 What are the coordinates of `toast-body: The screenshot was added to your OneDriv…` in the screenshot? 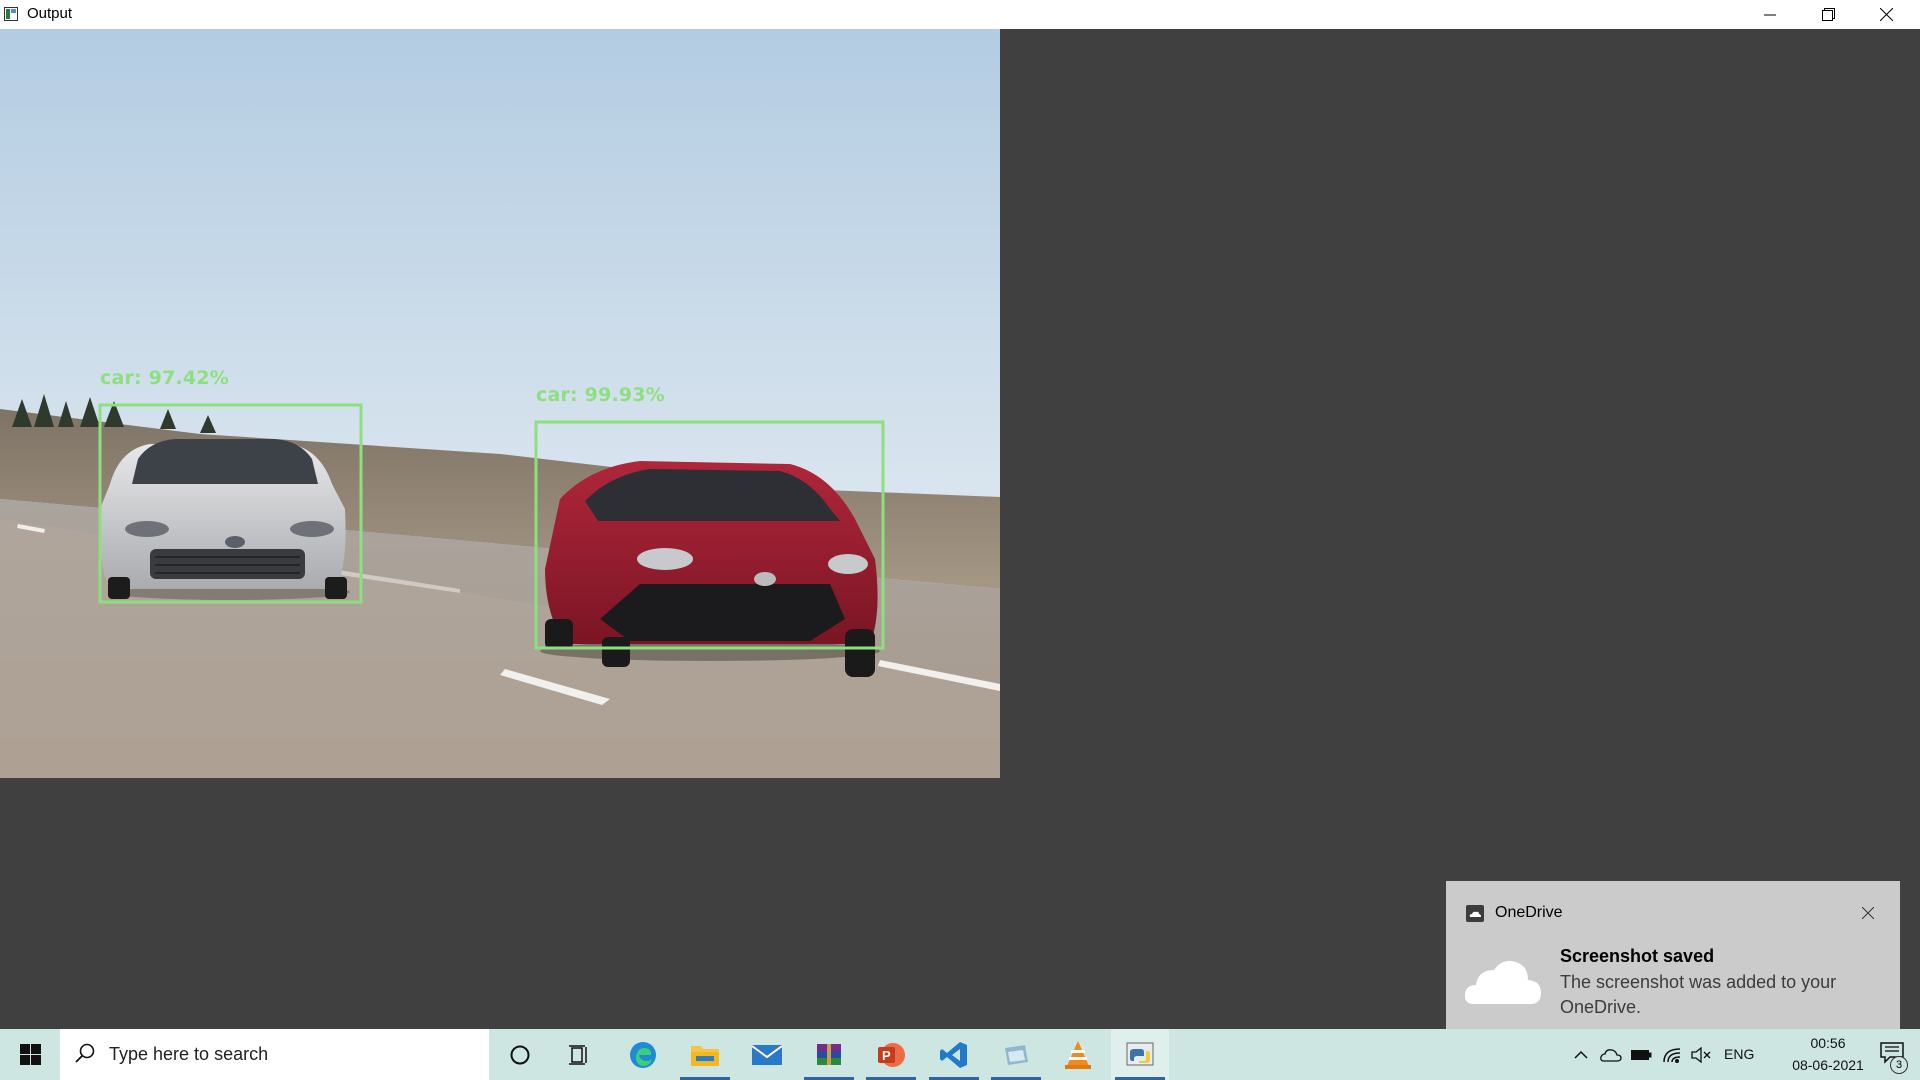 It's located at (1698, 994).